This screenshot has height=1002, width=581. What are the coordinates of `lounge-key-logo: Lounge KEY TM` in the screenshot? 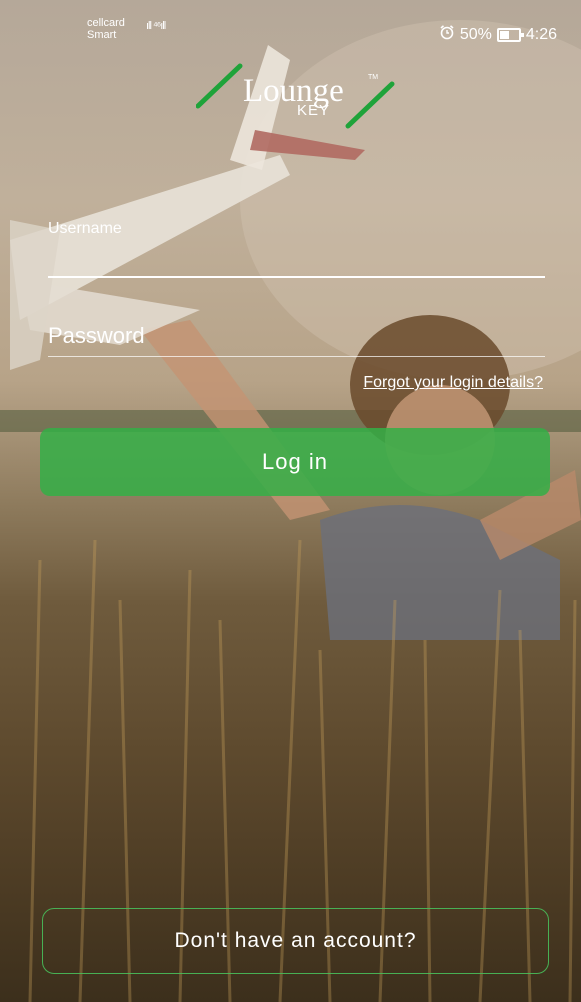 It's located at (298, 96).